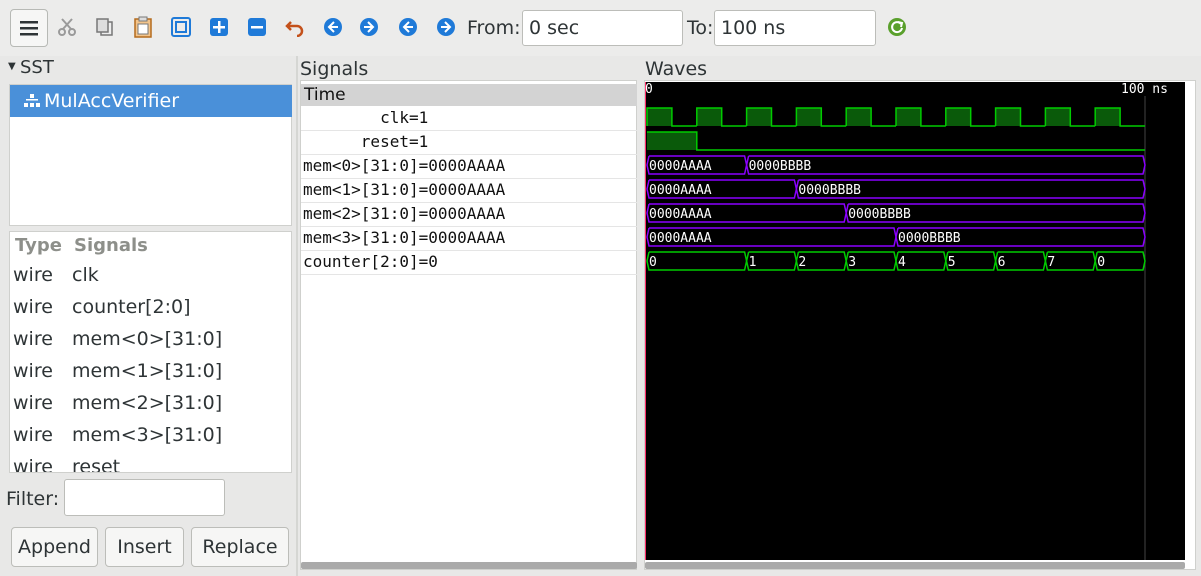  Describe the element at coordinates (144, 497) in the screenshot. I see `filter-input` at that location.